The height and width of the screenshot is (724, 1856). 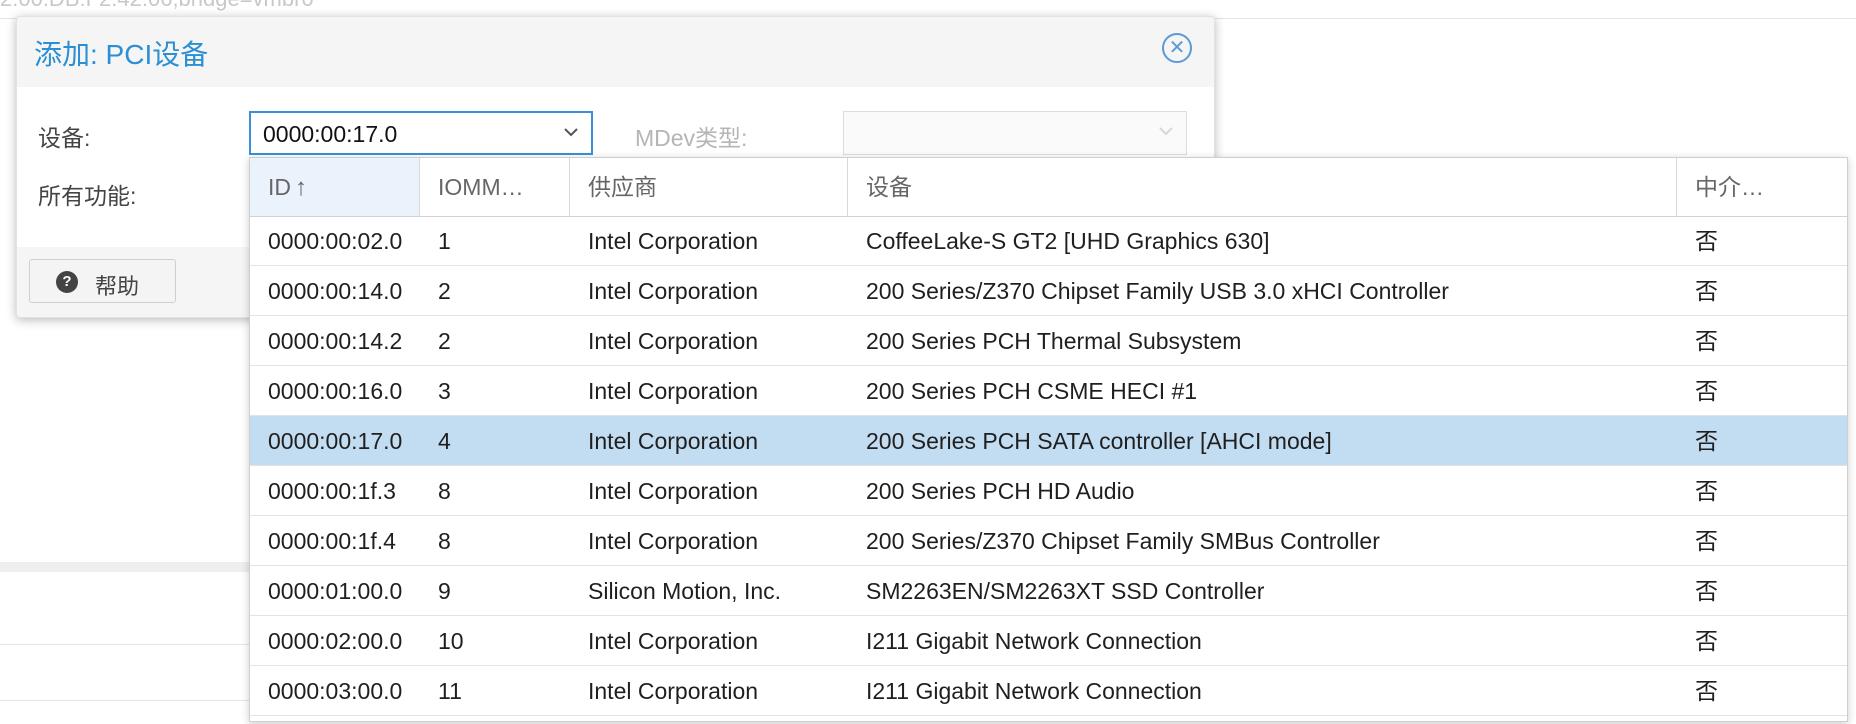 What do you see at coordinates (157, 6) in the screenshot?
I see `background-config-text: 2:00:DB:F2:42:06,bridge=vmbr0` at bounding box center [157, 6].